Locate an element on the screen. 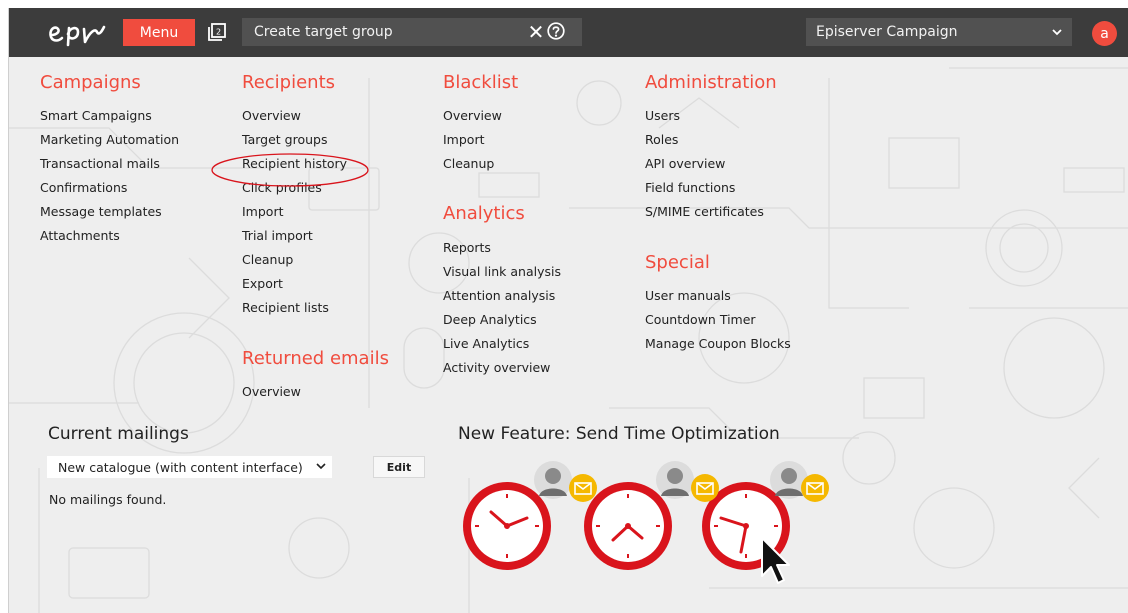 The width and height of the screenshot is (1128, 613). tabs-icon: 2 is located at coordinates (217, 32).